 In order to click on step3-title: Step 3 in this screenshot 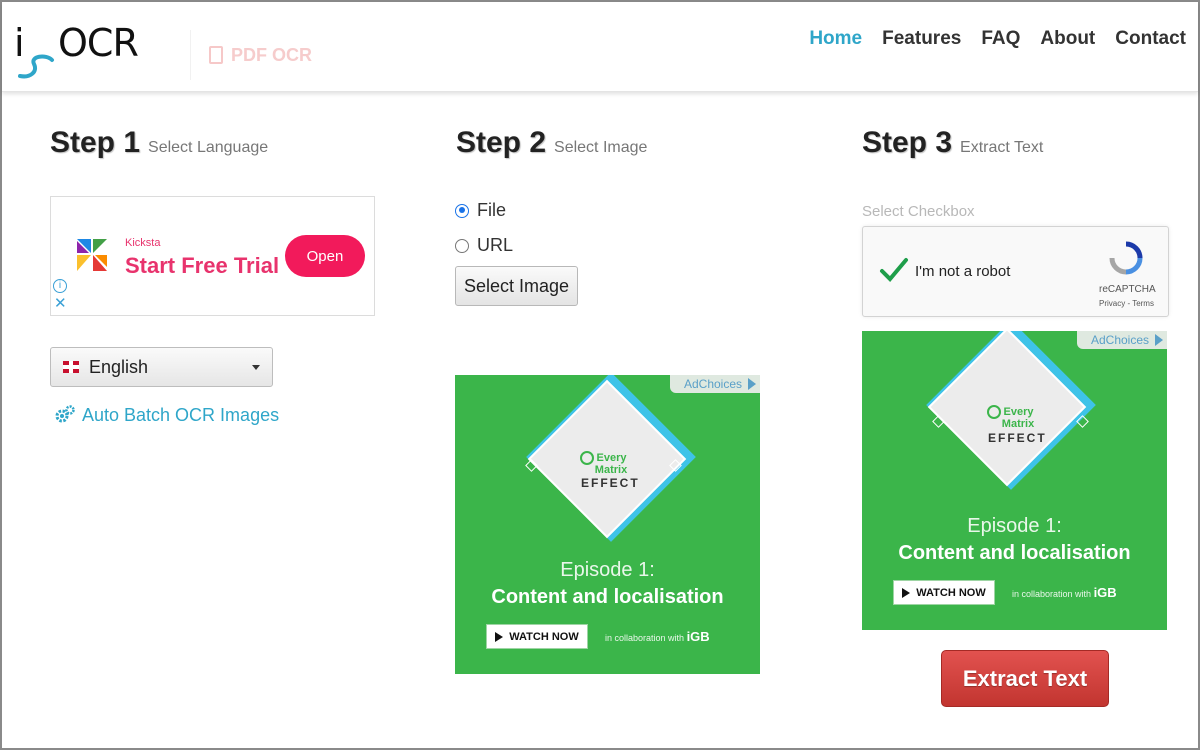, I will do `click(907, 142)`.